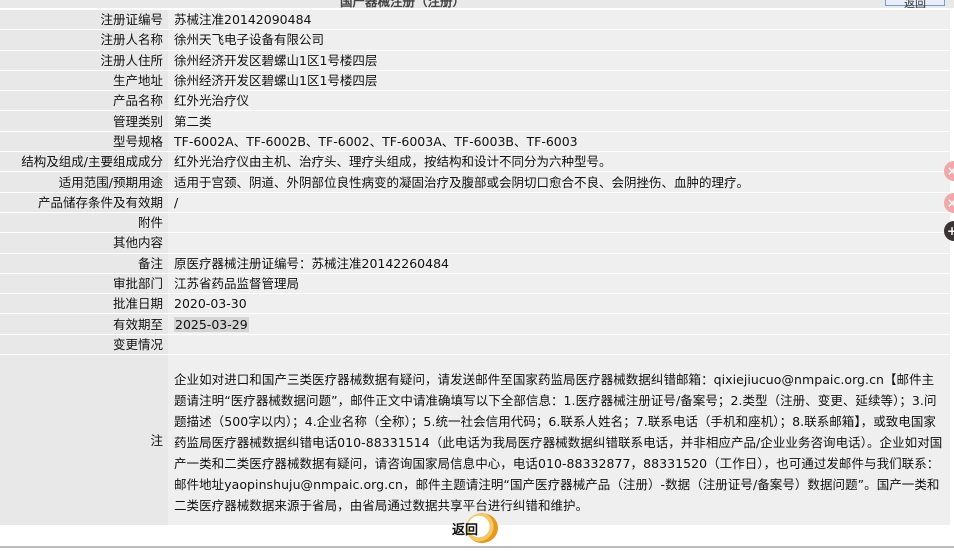 Image resolution: width=954 pixels, height=555 pixels. I want to click on table-row: 注册证编号 苏械注准20142090484, so click(475, 20).